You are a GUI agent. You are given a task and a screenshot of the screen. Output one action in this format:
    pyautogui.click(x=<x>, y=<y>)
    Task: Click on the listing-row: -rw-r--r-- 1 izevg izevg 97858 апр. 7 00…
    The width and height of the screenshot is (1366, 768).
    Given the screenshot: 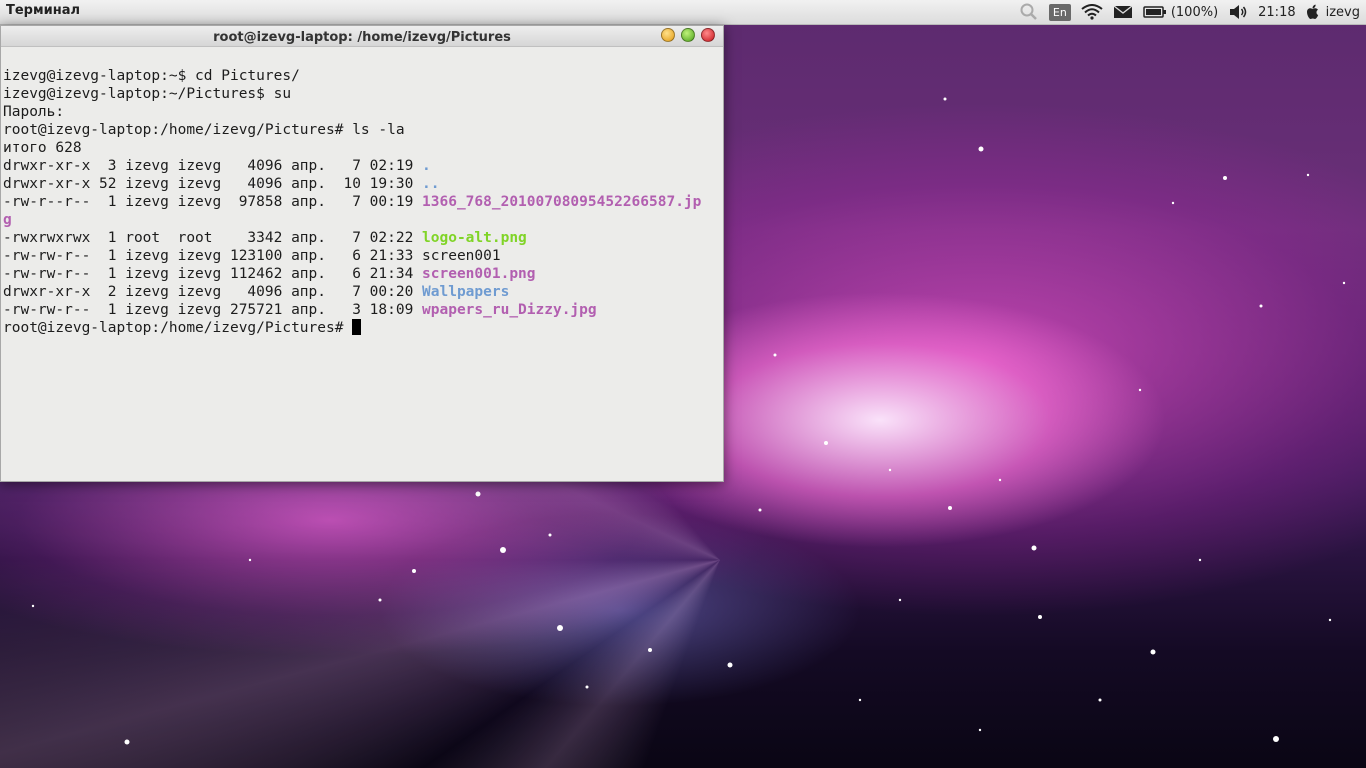 What is the action you would take?
    pyautogui.click(x=363, y=202)
    